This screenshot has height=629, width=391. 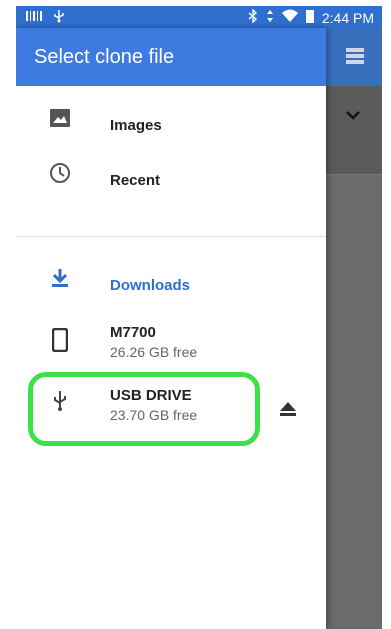 I want to click on drawer-item-images: Images, so click(x=171, y=126).